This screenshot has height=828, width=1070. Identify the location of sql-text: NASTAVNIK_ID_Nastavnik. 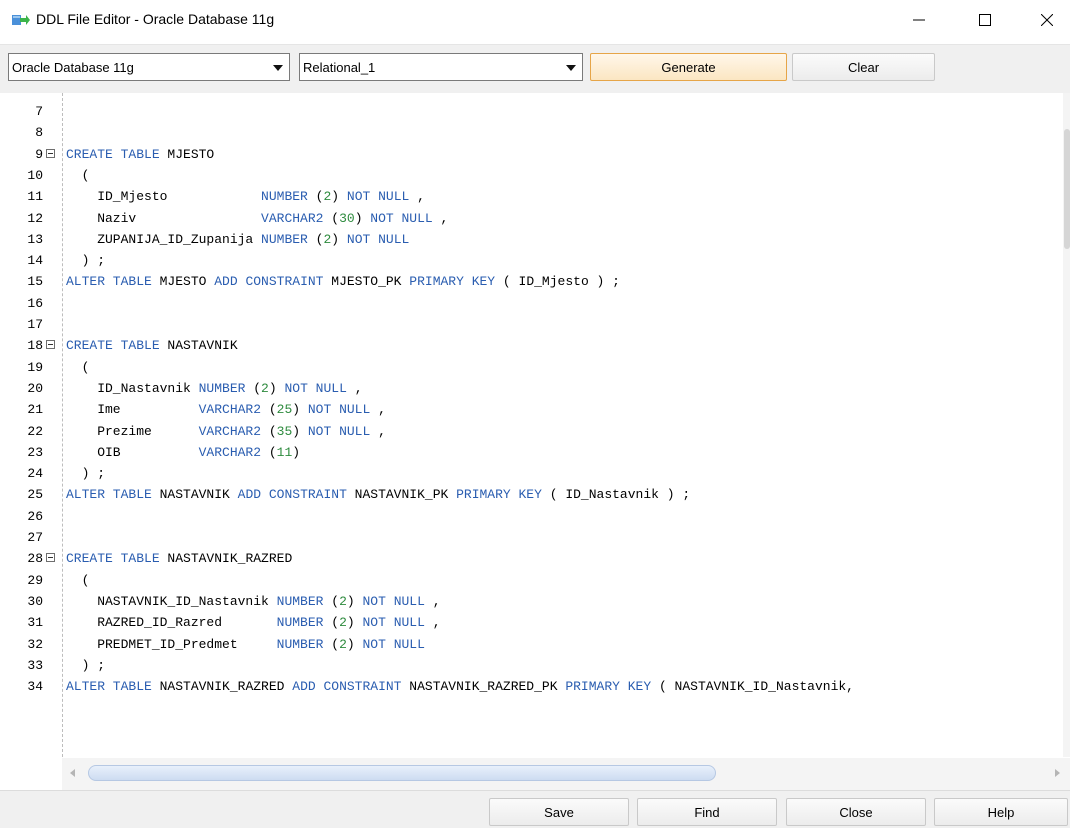
(171, 601).